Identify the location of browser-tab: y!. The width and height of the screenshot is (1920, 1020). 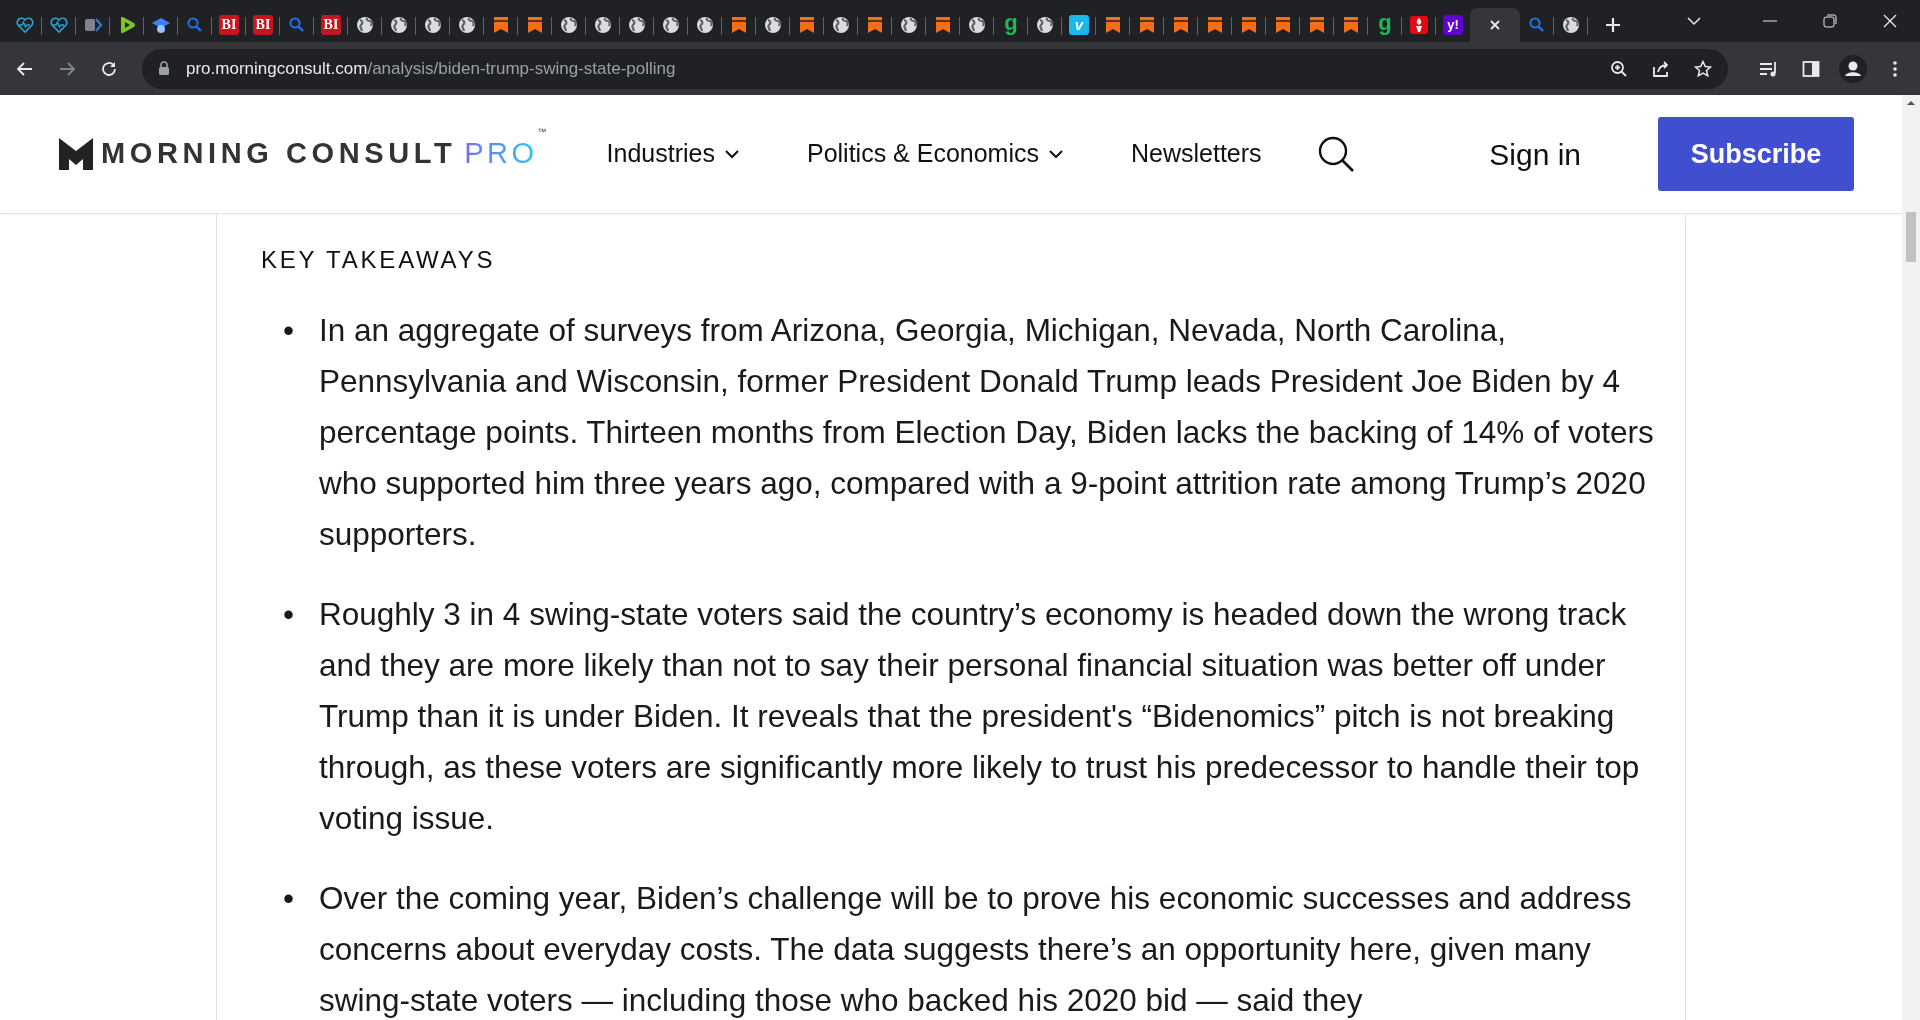
(1453, 25).